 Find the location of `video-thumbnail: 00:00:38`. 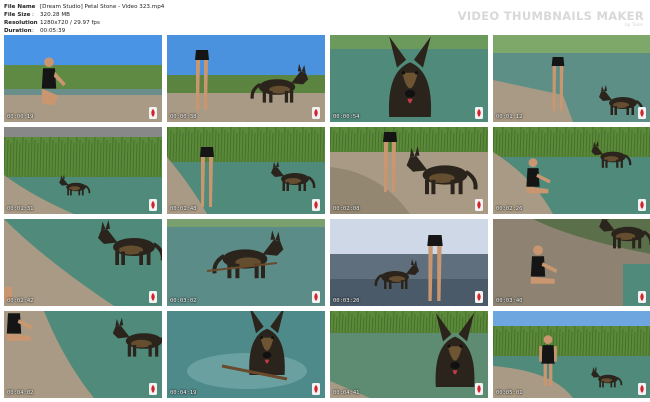

video-thumbnail: 00:00:38 is located at coordinates (246, 78).